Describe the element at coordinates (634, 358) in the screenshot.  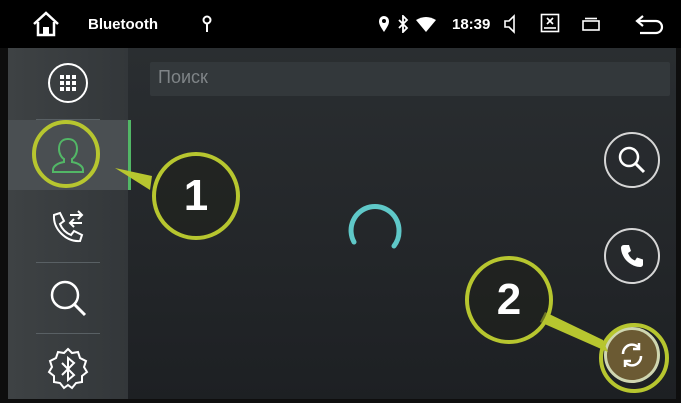
I see `callout-ring-sync` at that location.